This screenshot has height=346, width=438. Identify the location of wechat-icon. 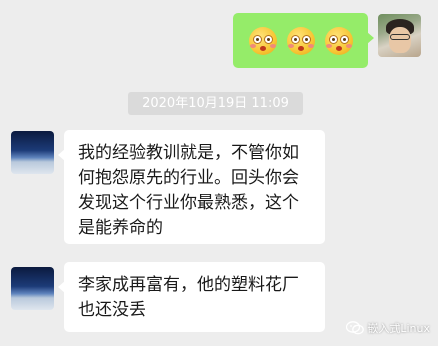
(355, 328).